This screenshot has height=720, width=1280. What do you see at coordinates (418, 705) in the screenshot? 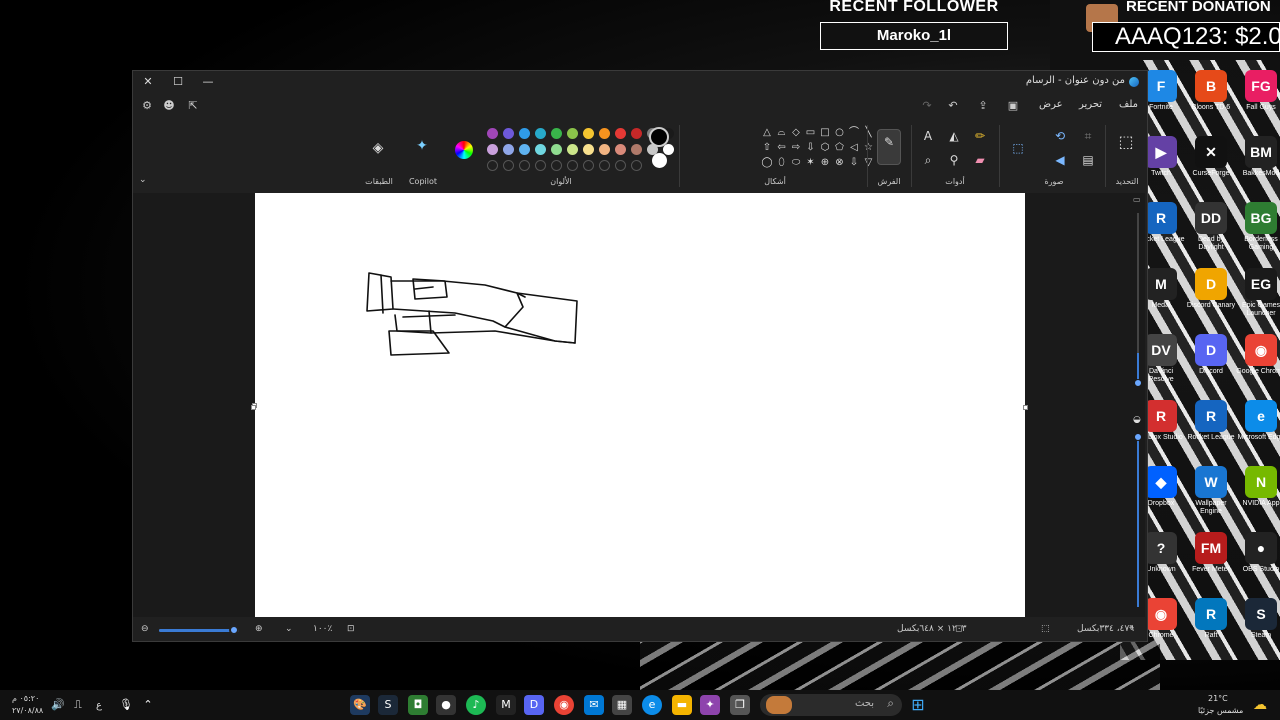
I see `app-taskbar-icon: ◘` at bounding box center [418, 705].